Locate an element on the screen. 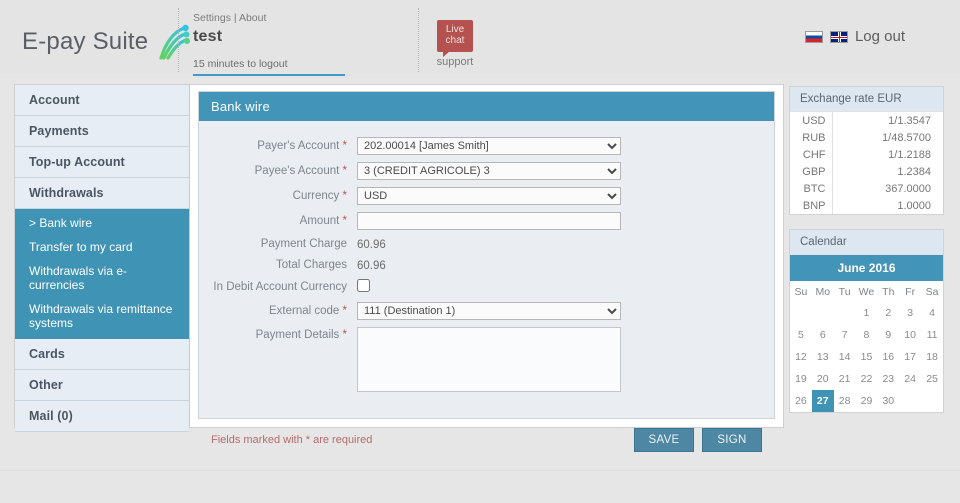 This screenshot has height=503, width=960. calendar-day: 14 is located at coordinates (845, 357).